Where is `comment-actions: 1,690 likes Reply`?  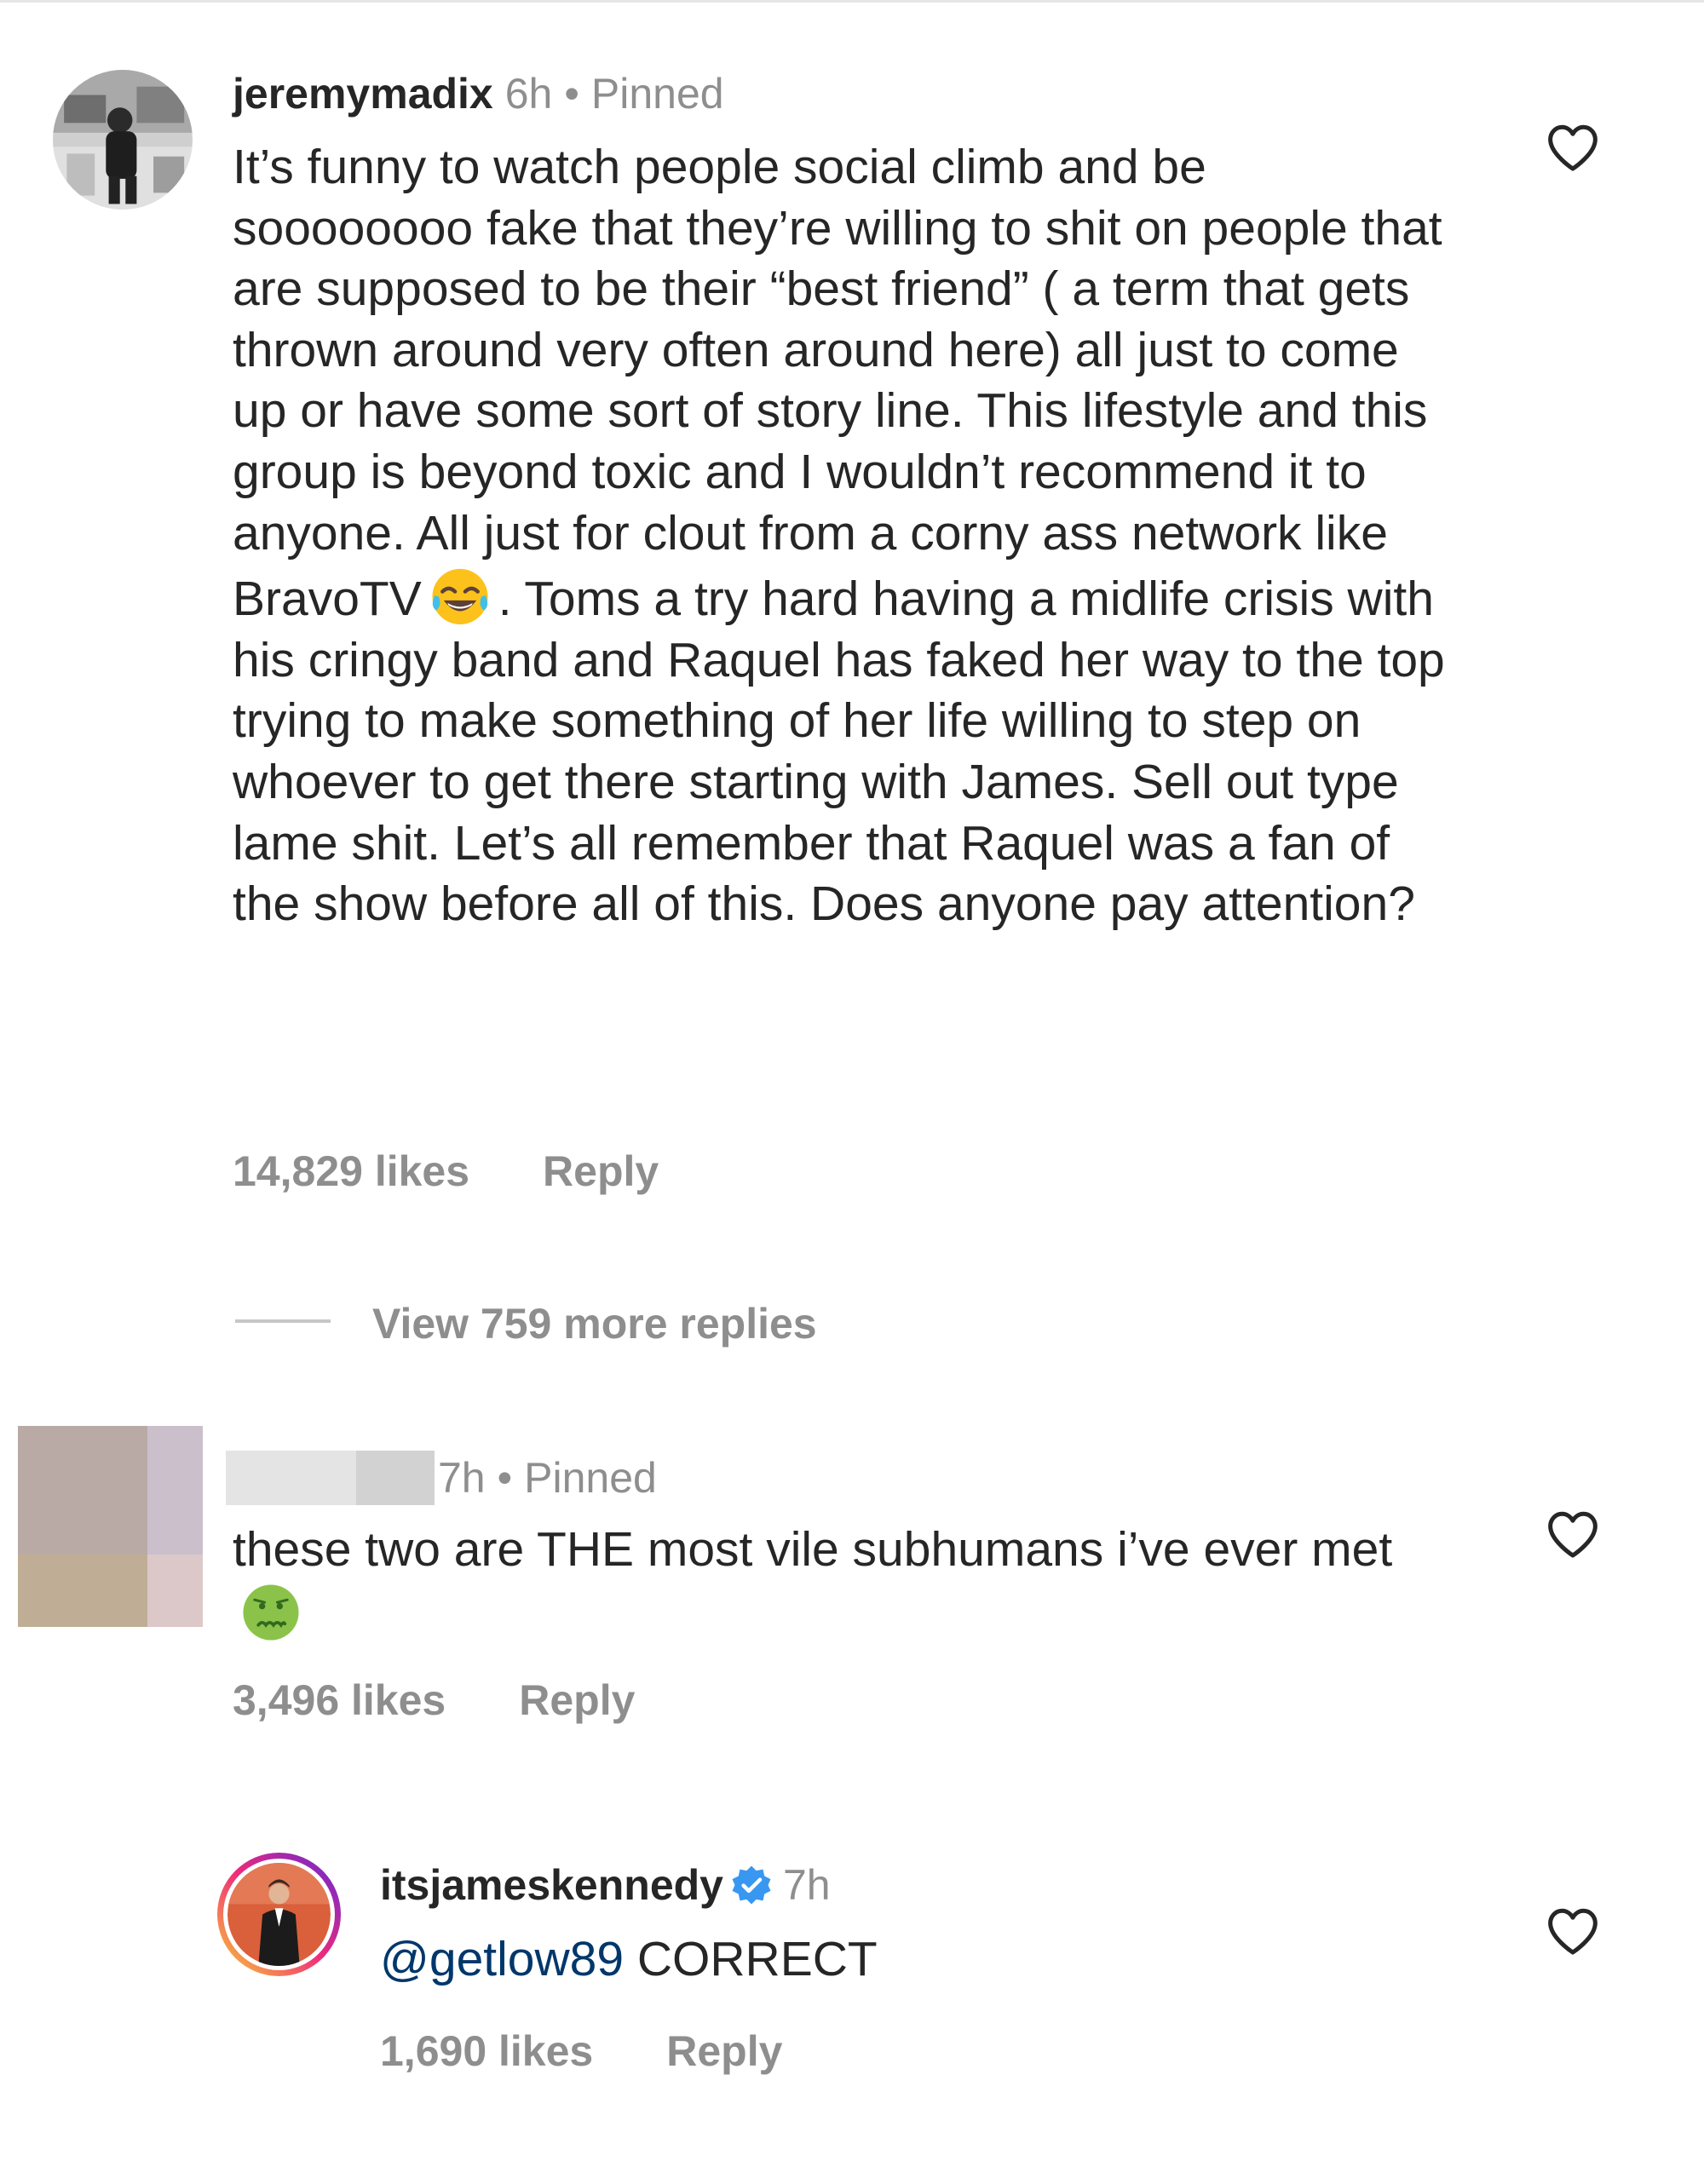 comment-actions: 1,690 likes Reply is located at coordinates (581, 2051).